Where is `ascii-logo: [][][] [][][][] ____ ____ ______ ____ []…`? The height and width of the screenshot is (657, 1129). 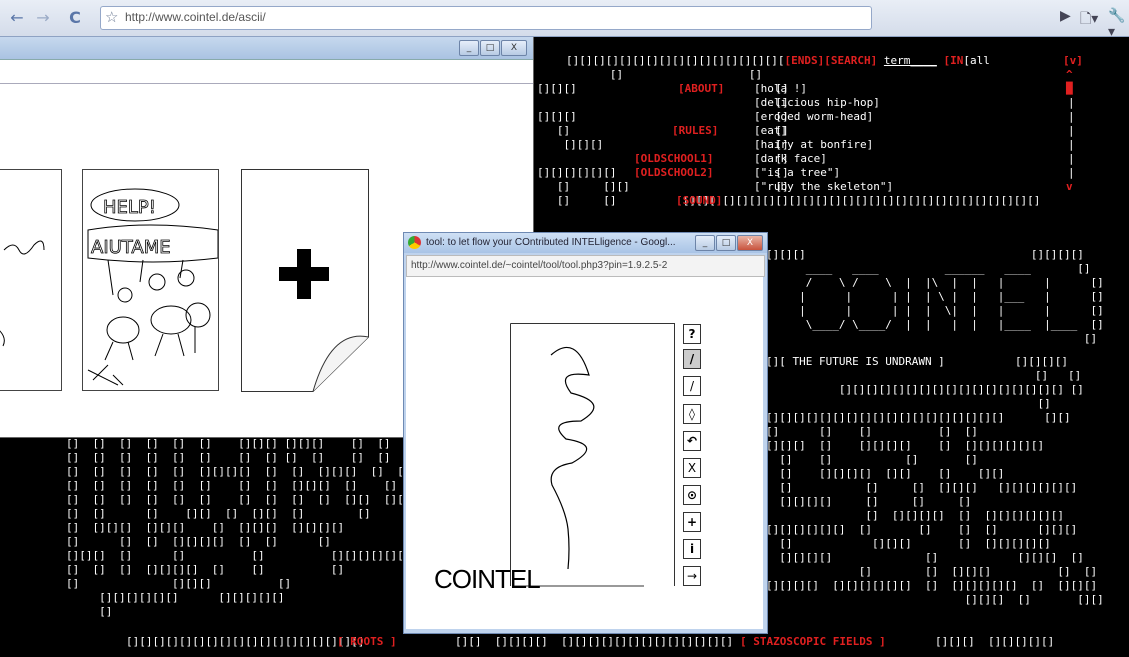 ascii-logo: [][][] [][][][] ____ ____ ______ ____ []… is located at coordinates (935, 296).